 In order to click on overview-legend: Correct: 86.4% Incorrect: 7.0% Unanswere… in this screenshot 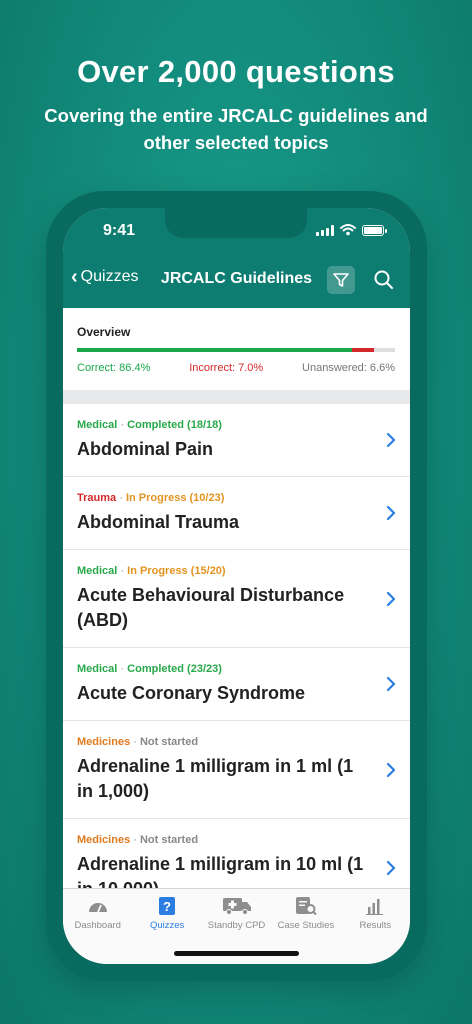, I will do `click(236, 368)`.